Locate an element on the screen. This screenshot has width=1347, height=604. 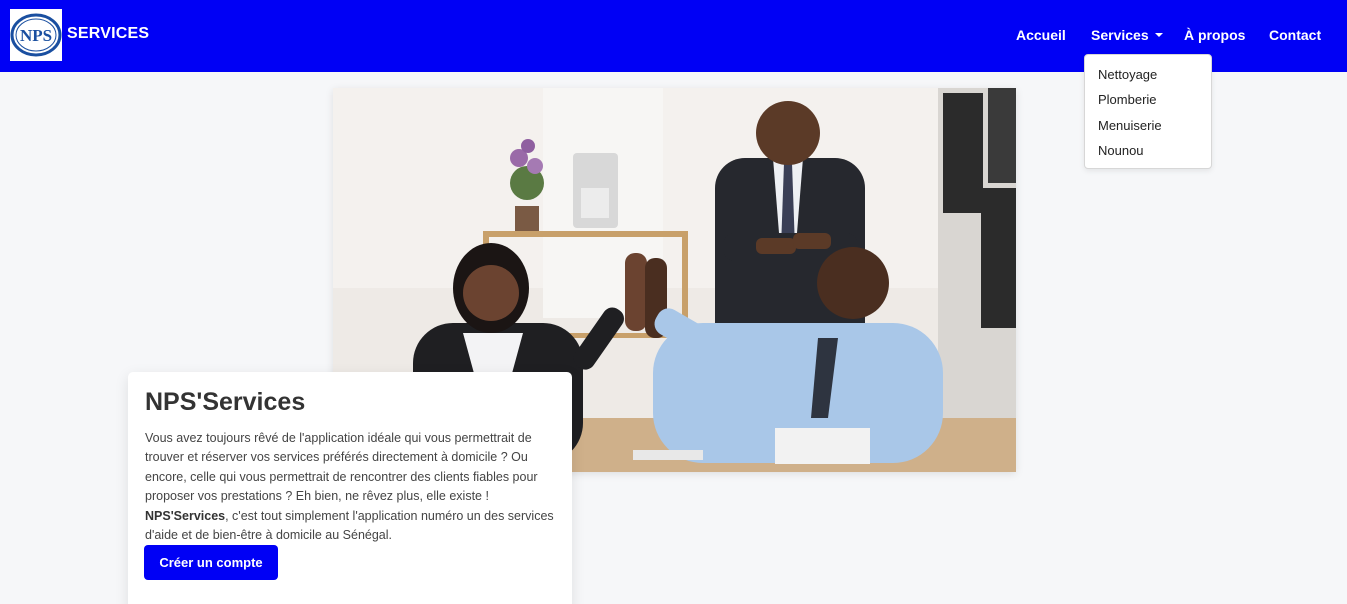
brand-name: SERVICES is located at coordinates (108, 33).